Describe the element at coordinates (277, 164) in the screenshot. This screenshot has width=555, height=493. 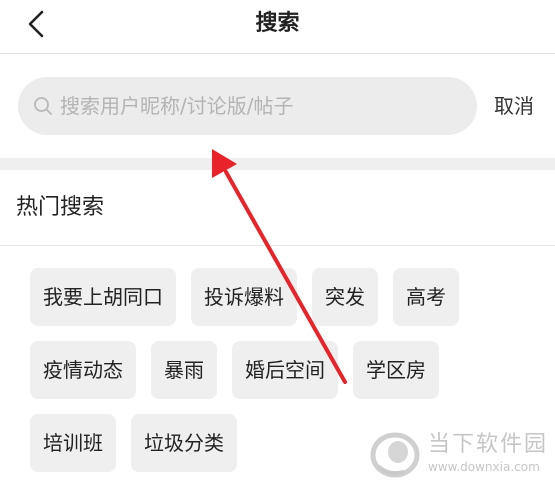
I see `section-divider` at that location.